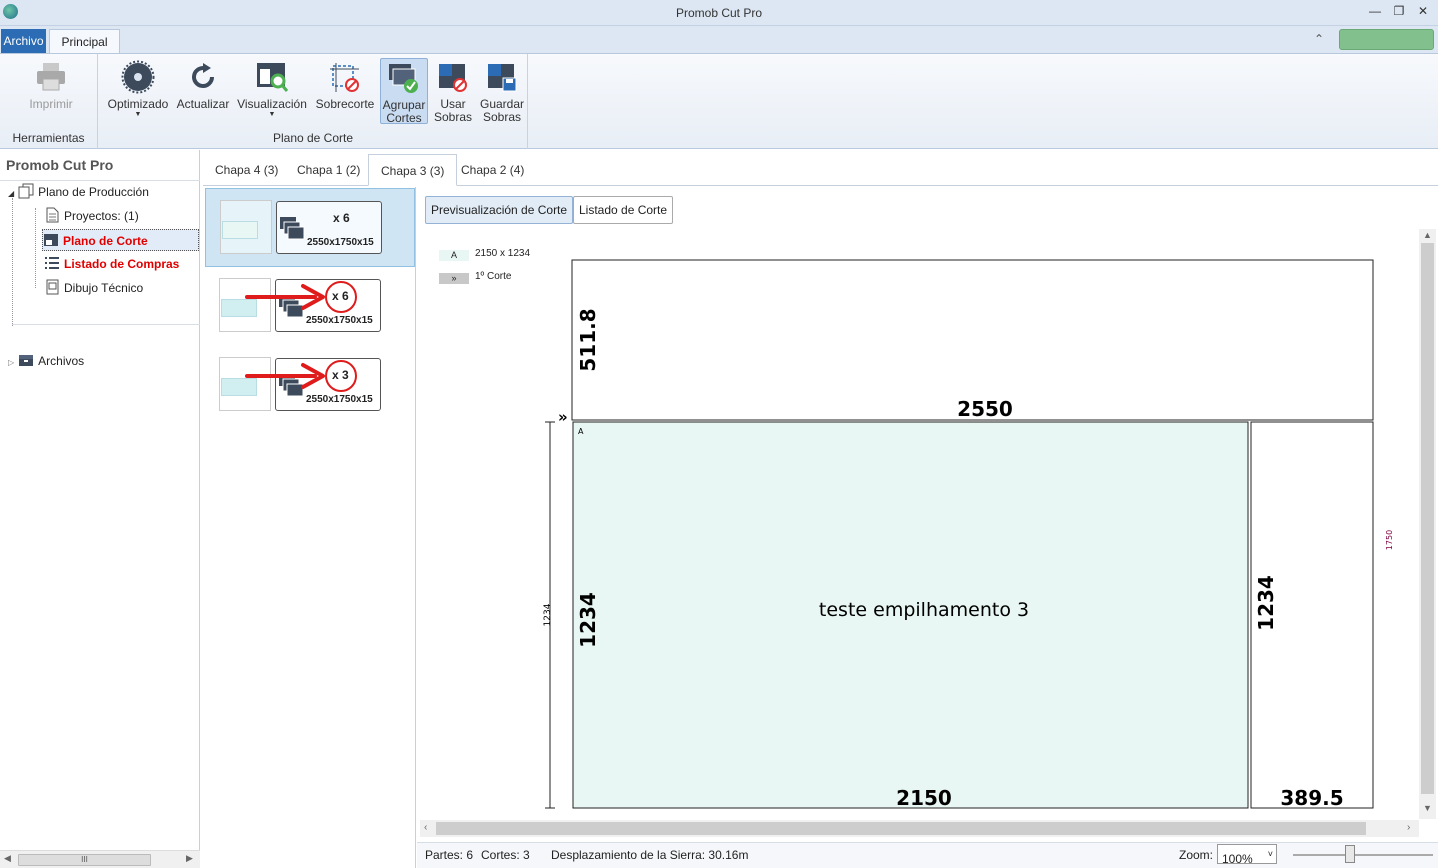  What do you see at coordinates (345, 77) in the screenshot?
I see `overcut-icon` at bounding box center [345, 77].